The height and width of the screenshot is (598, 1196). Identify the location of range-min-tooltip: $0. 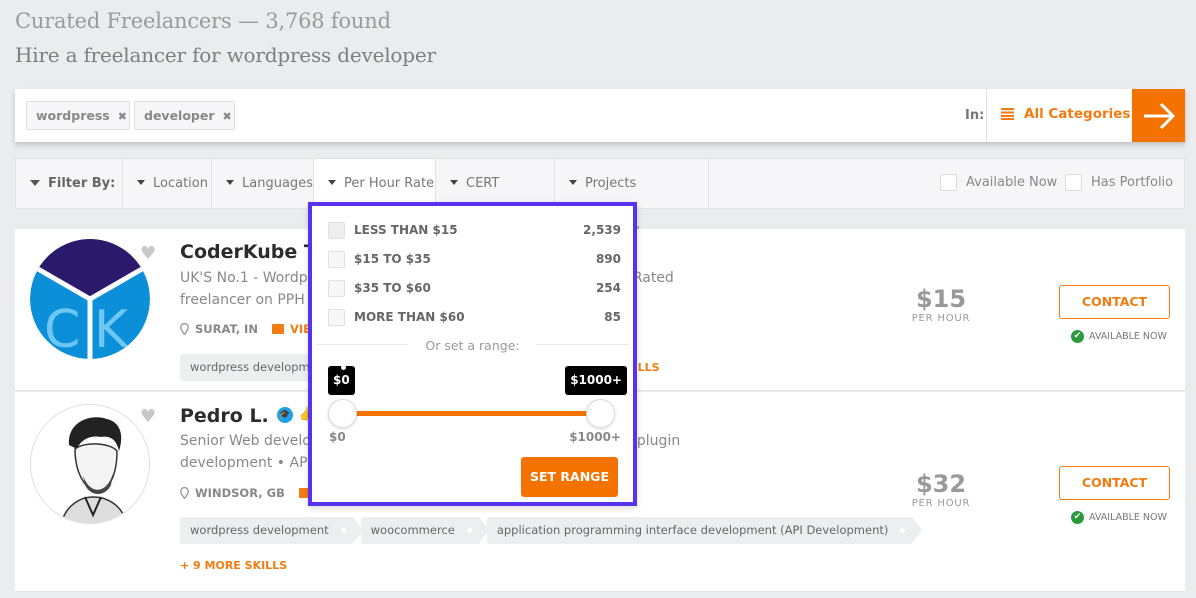
(341, 380).